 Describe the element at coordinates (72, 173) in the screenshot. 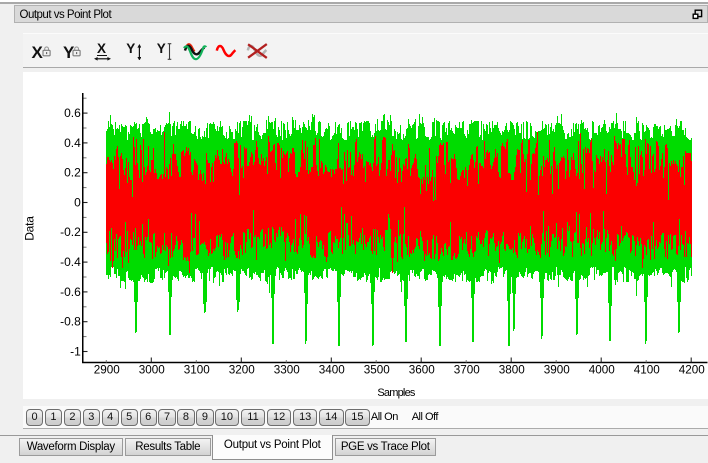

I see `svg-text: 0.2` at that location.